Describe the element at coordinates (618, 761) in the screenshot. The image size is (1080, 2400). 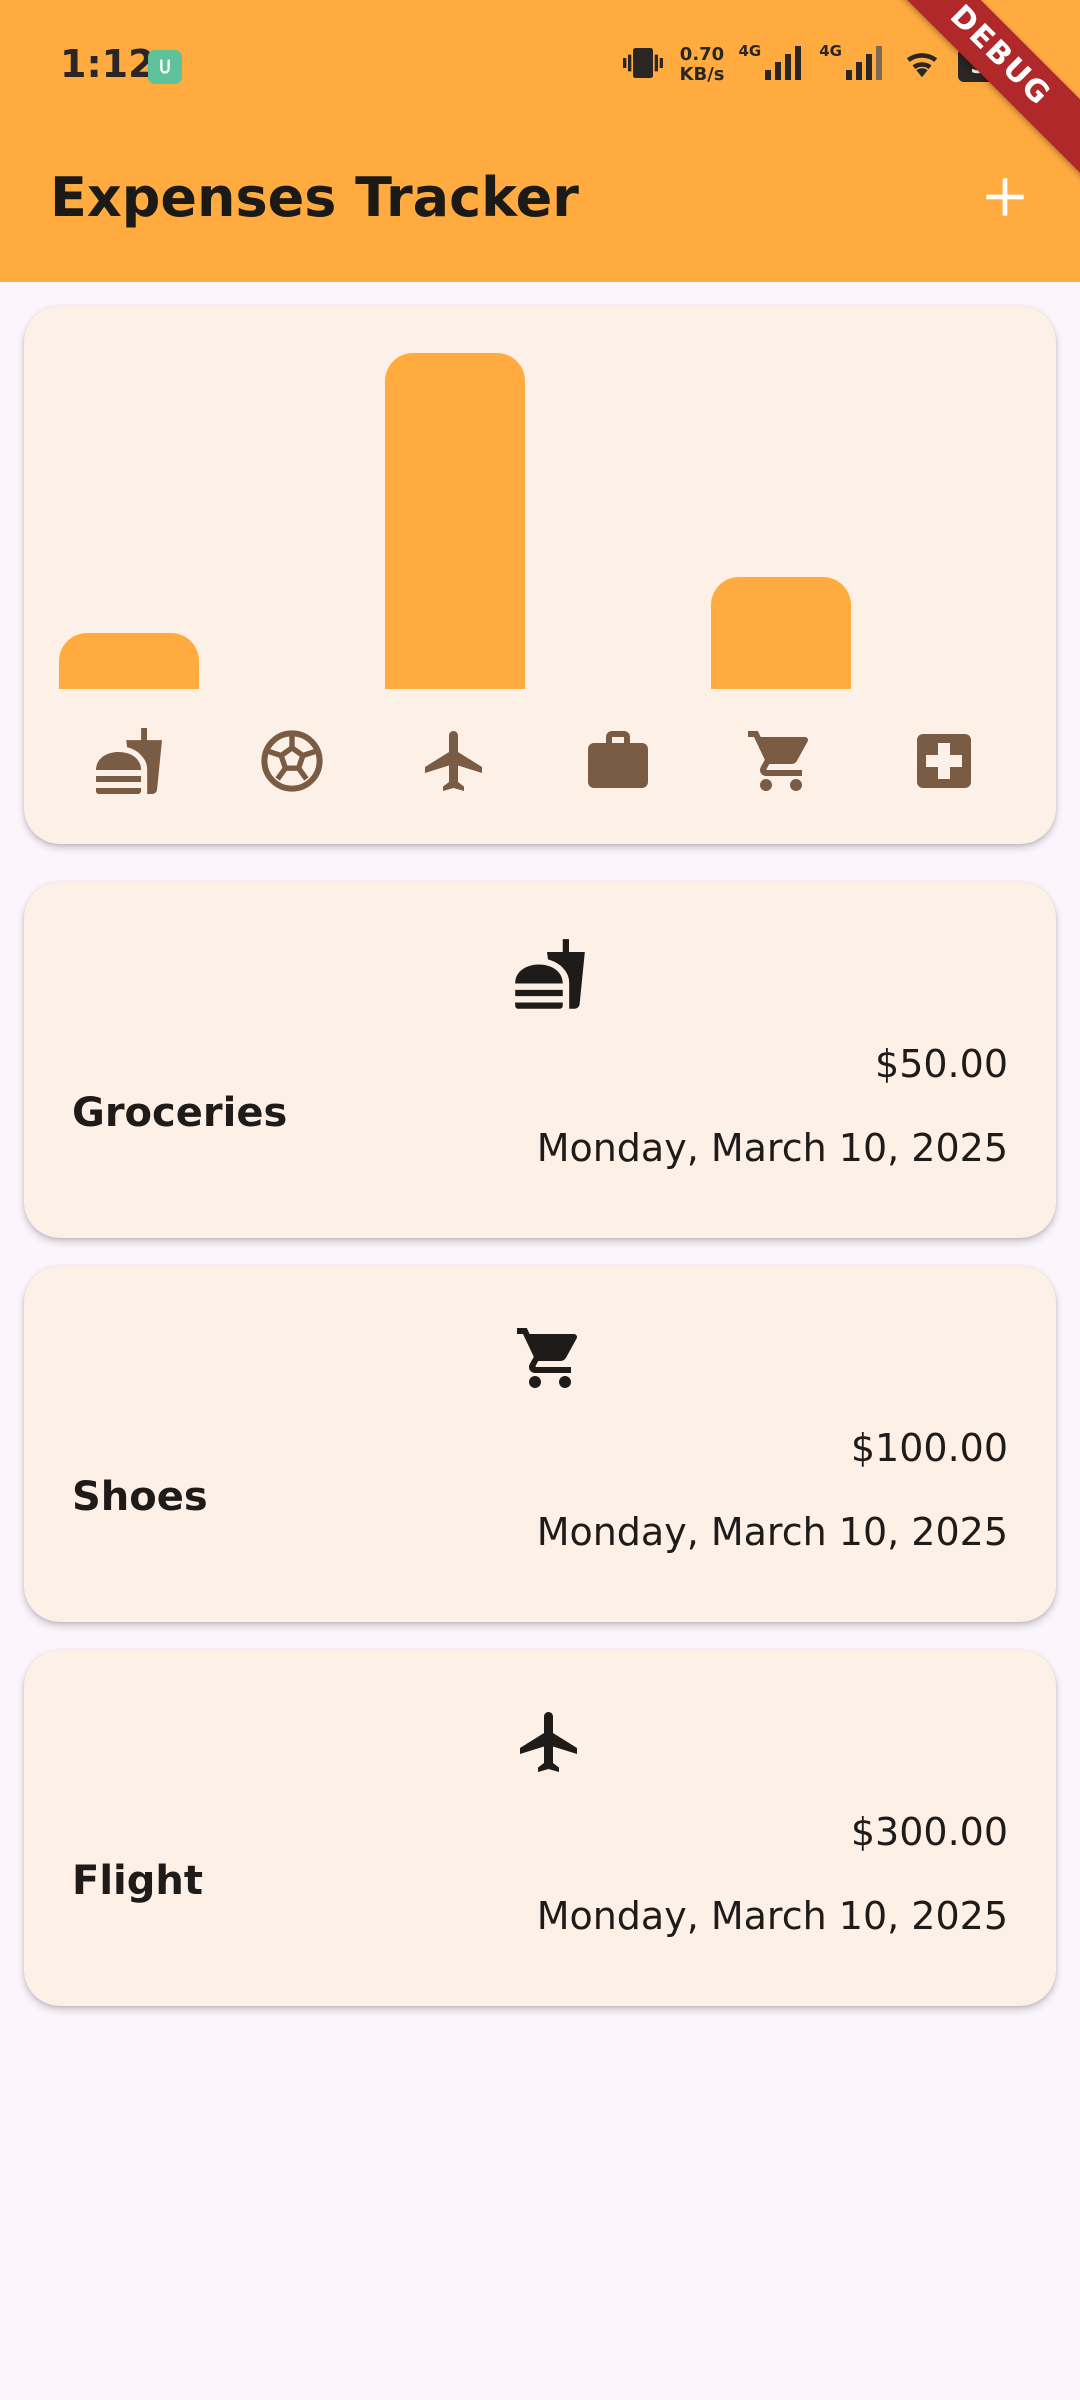
I see `briefcase-icon` at that location.